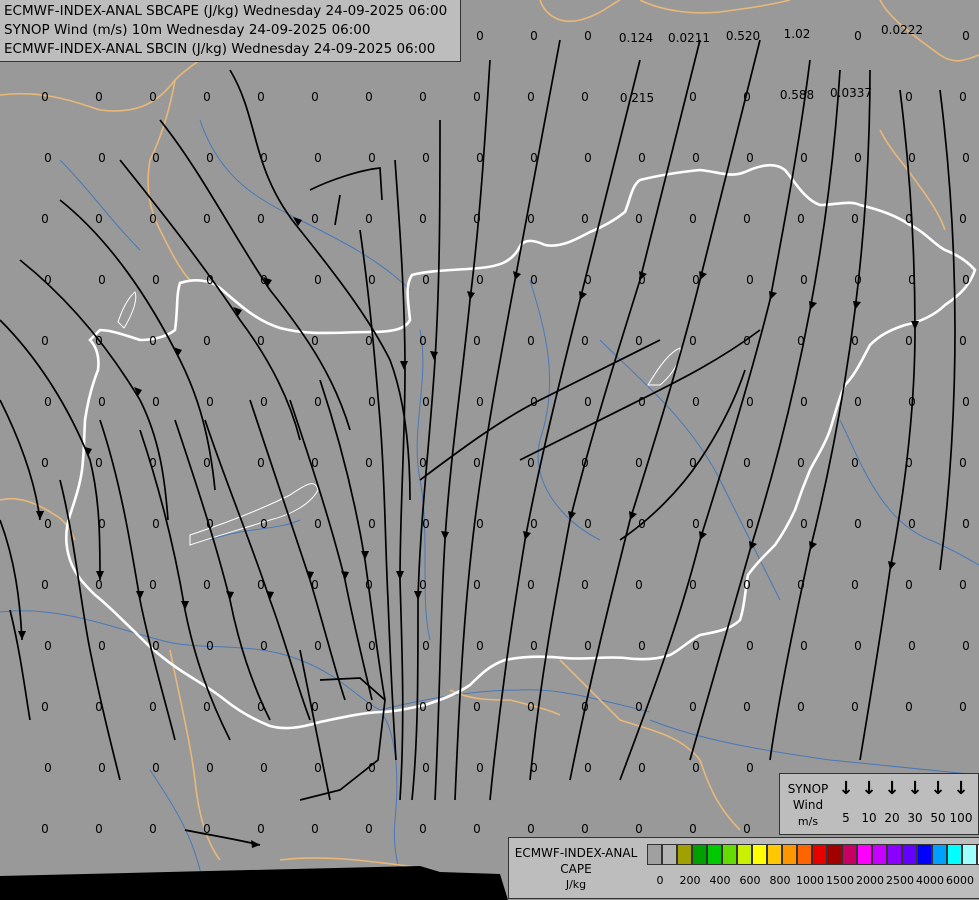 The width and height of the screenshot is (979, 900). What do you see at coordinates (576, 869) in the screenshot?
I see `cape-legend-subtitle: CAPE` at bounding box center [576, 869].